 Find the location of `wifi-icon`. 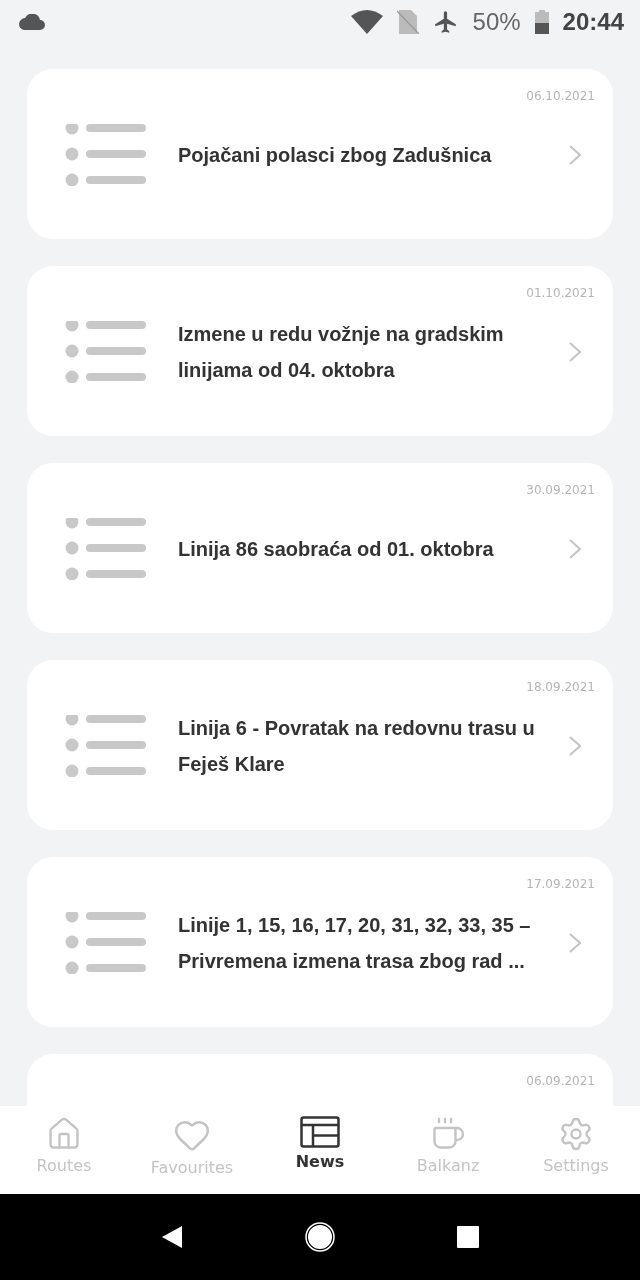

wifi-icon is located at coordinates (366, 22).